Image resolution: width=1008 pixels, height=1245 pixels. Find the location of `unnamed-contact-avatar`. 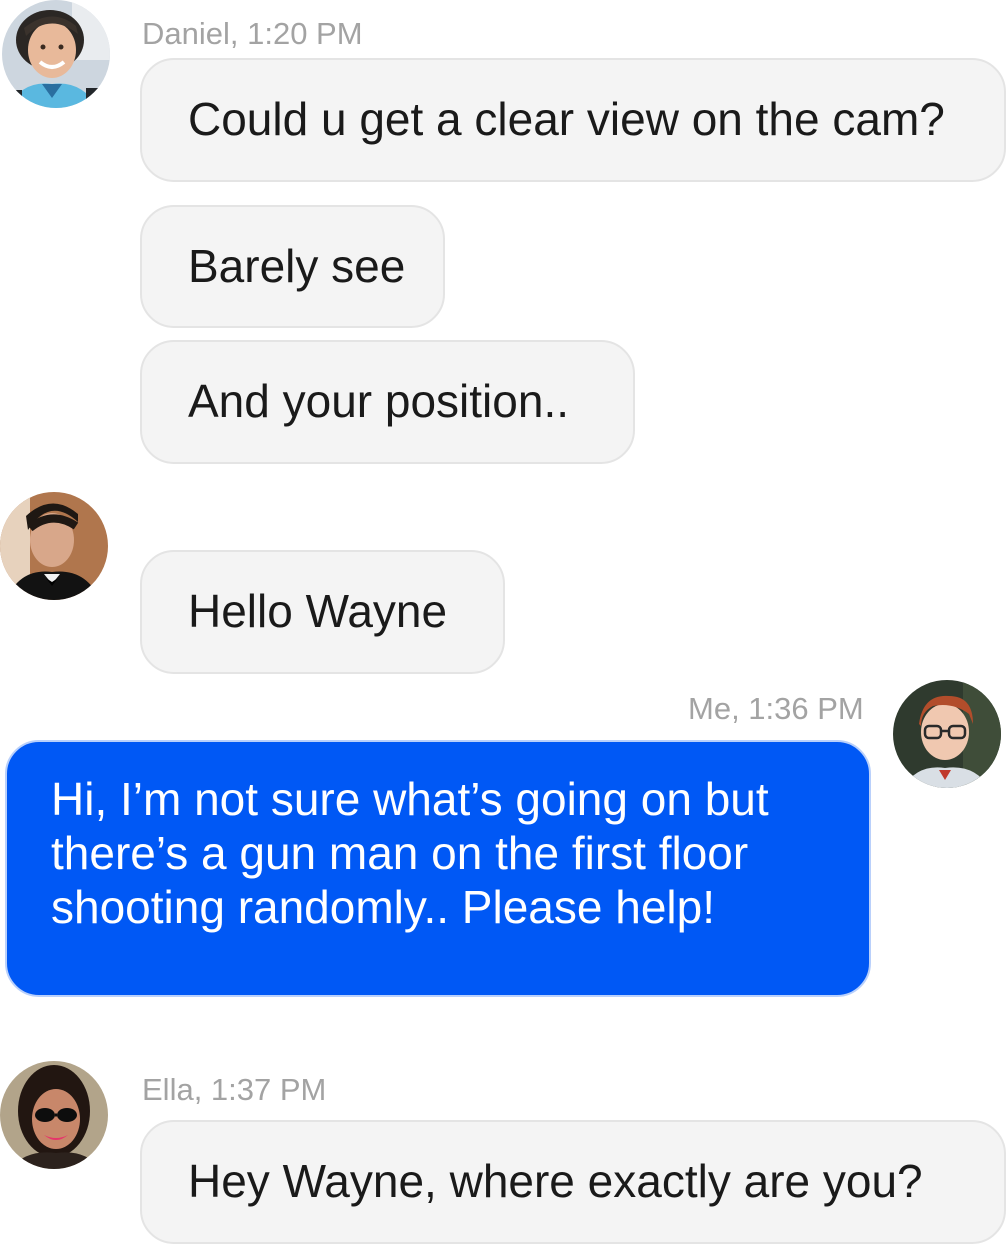

unnamed-contact-avatar is located at coordinates (54, 546).